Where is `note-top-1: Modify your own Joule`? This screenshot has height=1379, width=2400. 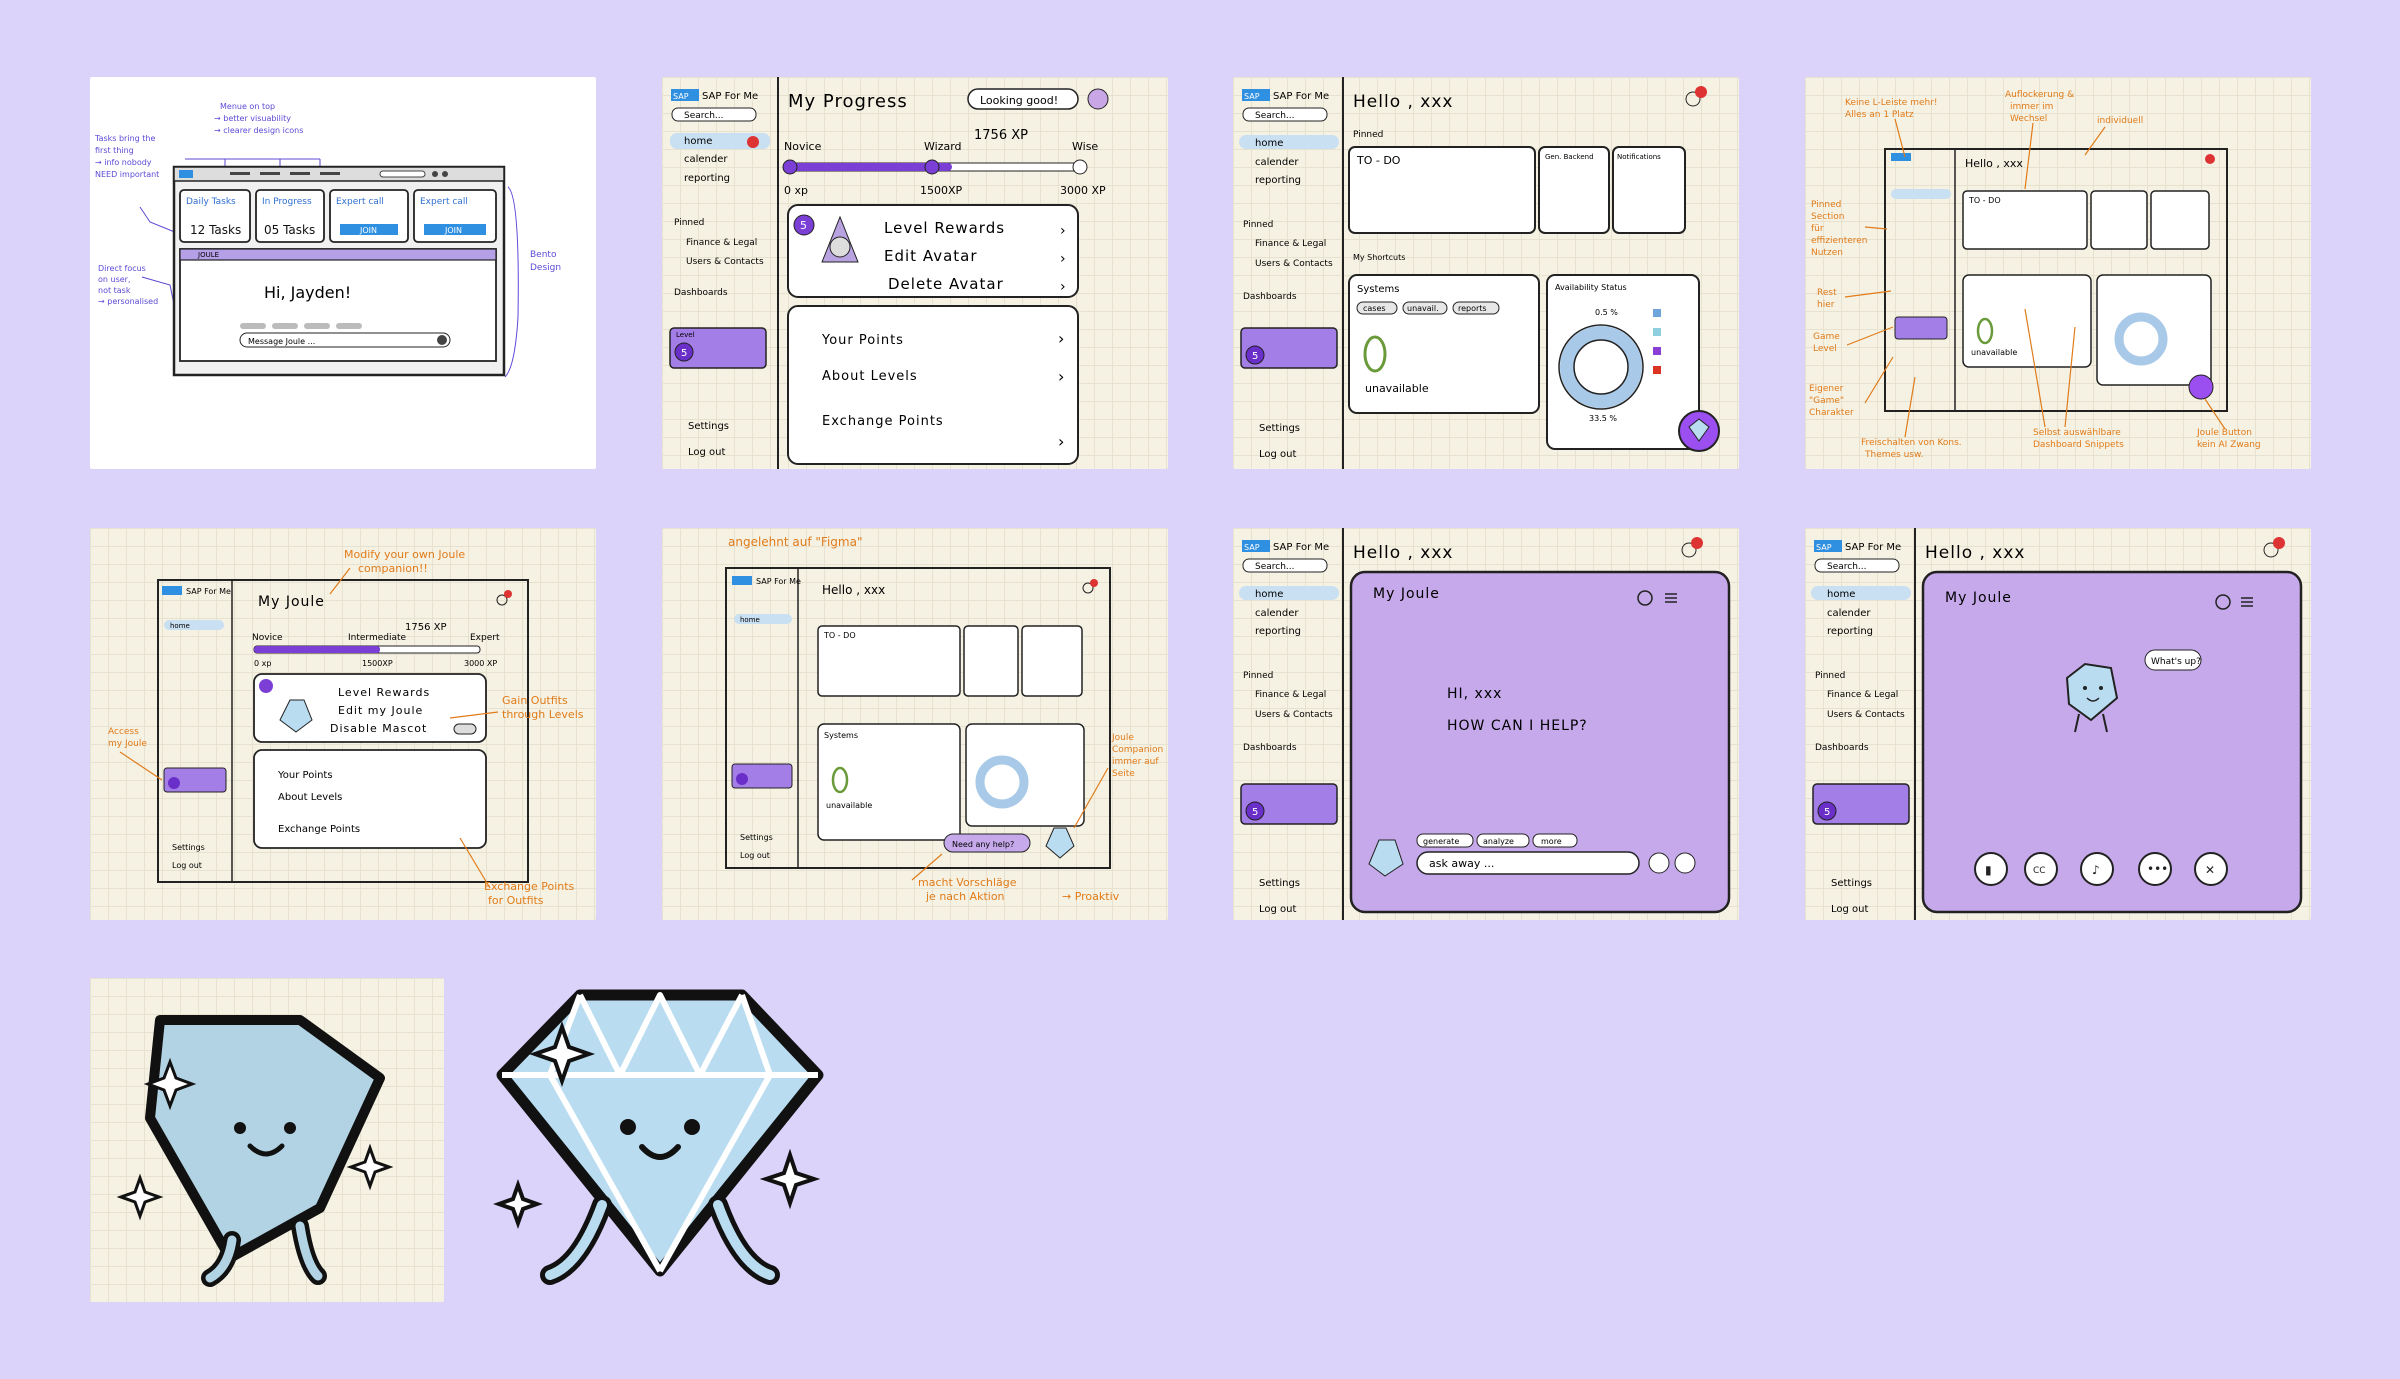
note-top-1: Modify your own Joule is located at coordinates (404, 554).